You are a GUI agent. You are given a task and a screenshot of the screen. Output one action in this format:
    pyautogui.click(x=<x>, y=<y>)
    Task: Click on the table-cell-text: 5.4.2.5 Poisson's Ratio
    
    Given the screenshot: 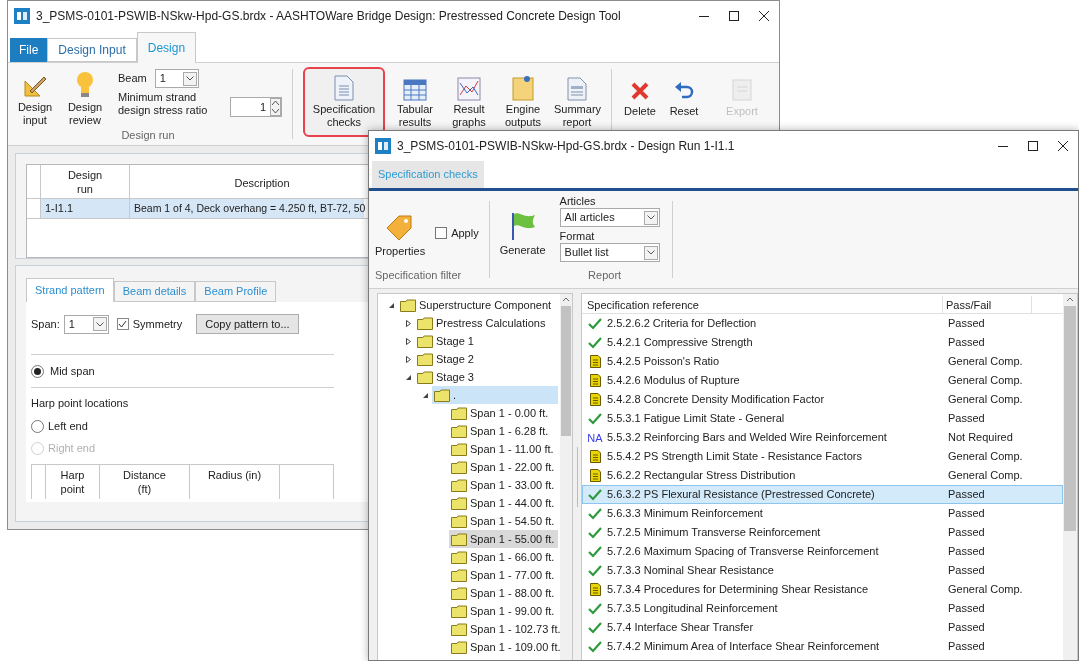 What is the action you would take?
    pyautogui.click(x=664, y=362)
    